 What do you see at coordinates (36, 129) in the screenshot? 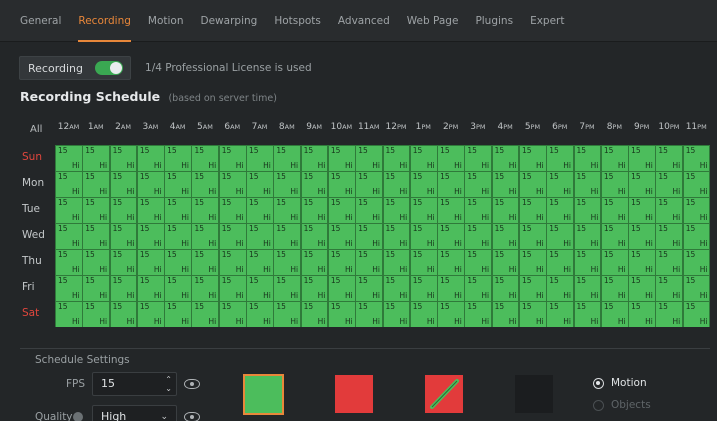
I see `select-all-cells: All` at bounding box center [36, 129].